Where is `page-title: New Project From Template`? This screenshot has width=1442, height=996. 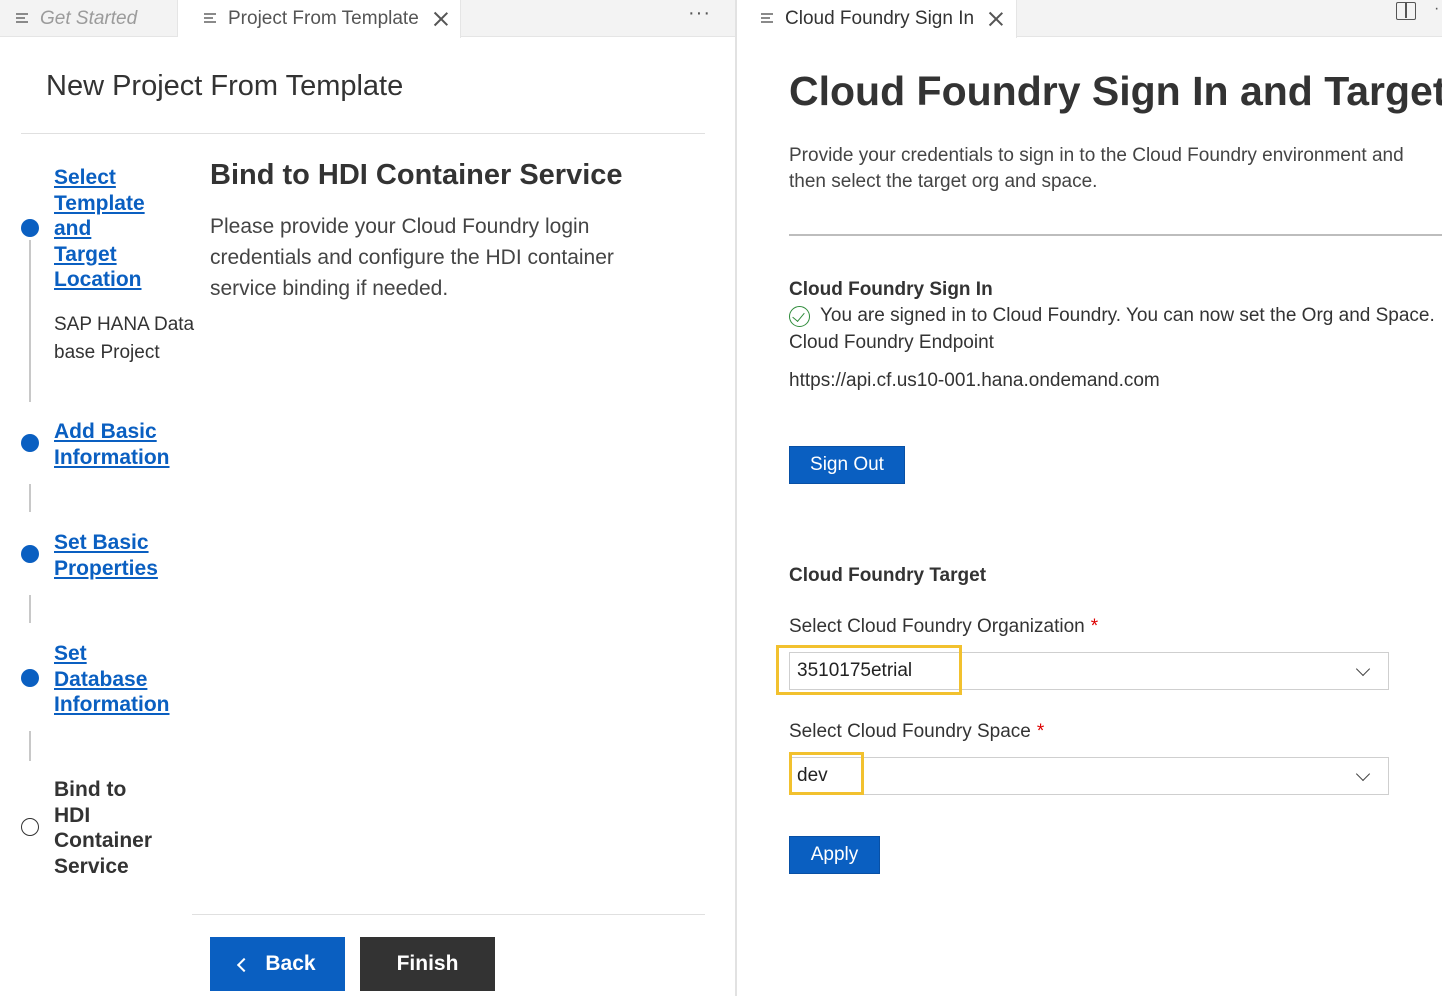 page-title: New Project From Template is located at coordinates (225, 86).